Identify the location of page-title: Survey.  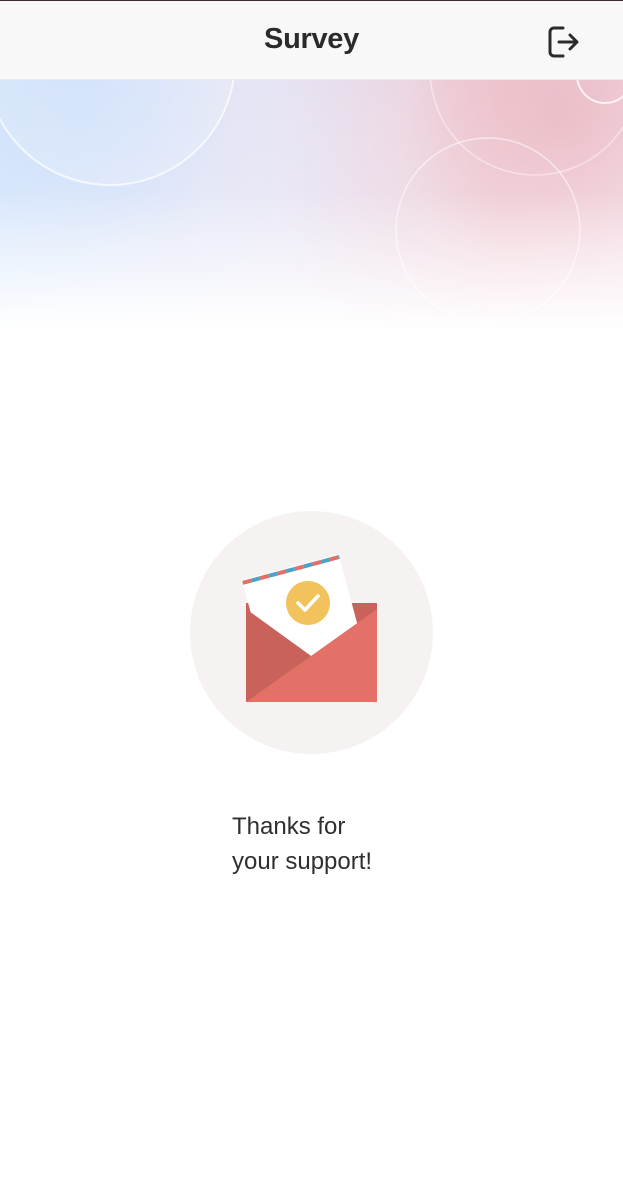
(311, 39).